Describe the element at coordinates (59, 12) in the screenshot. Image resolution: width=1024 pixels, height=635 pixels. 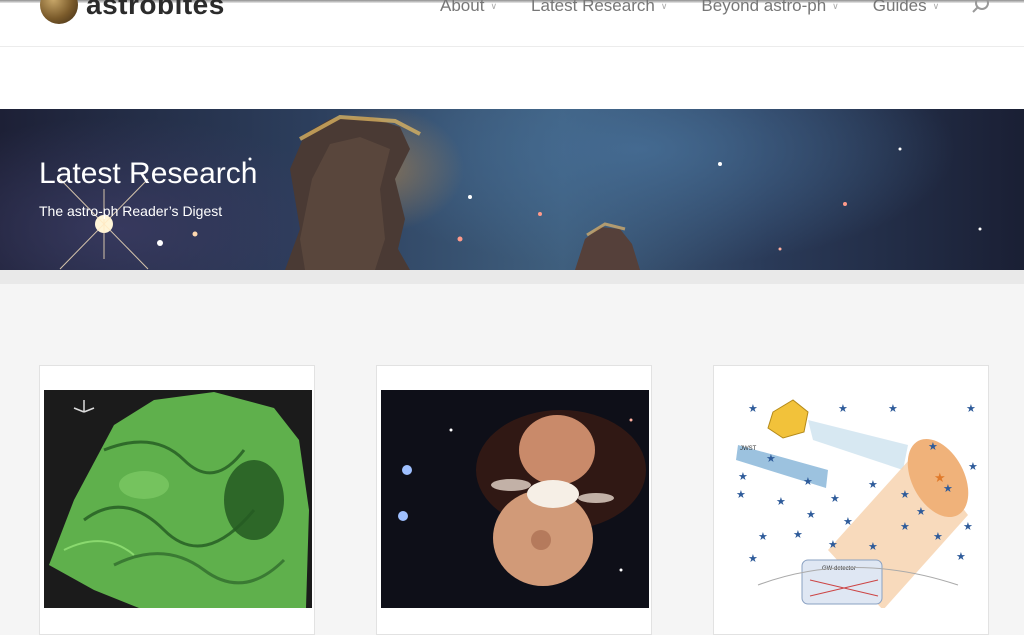
I see `logo-planet-icon` at that location.